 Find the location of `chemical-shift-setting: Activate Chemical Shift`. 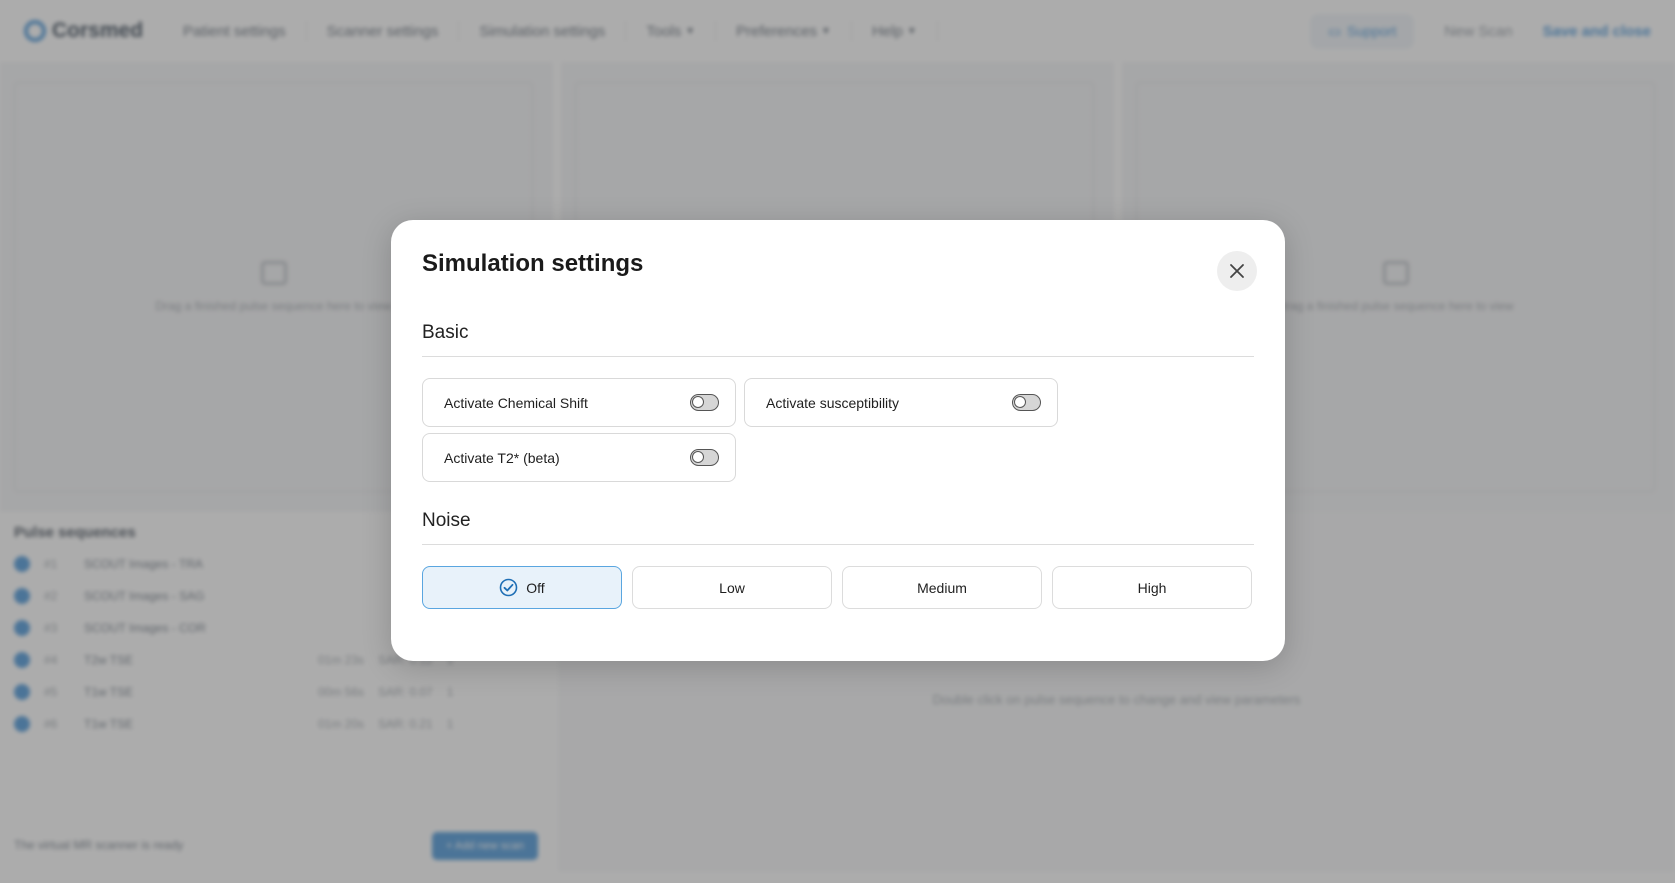

chemical-shift-setting: Activate Chemical Shift is located at coordinates (579, 402).